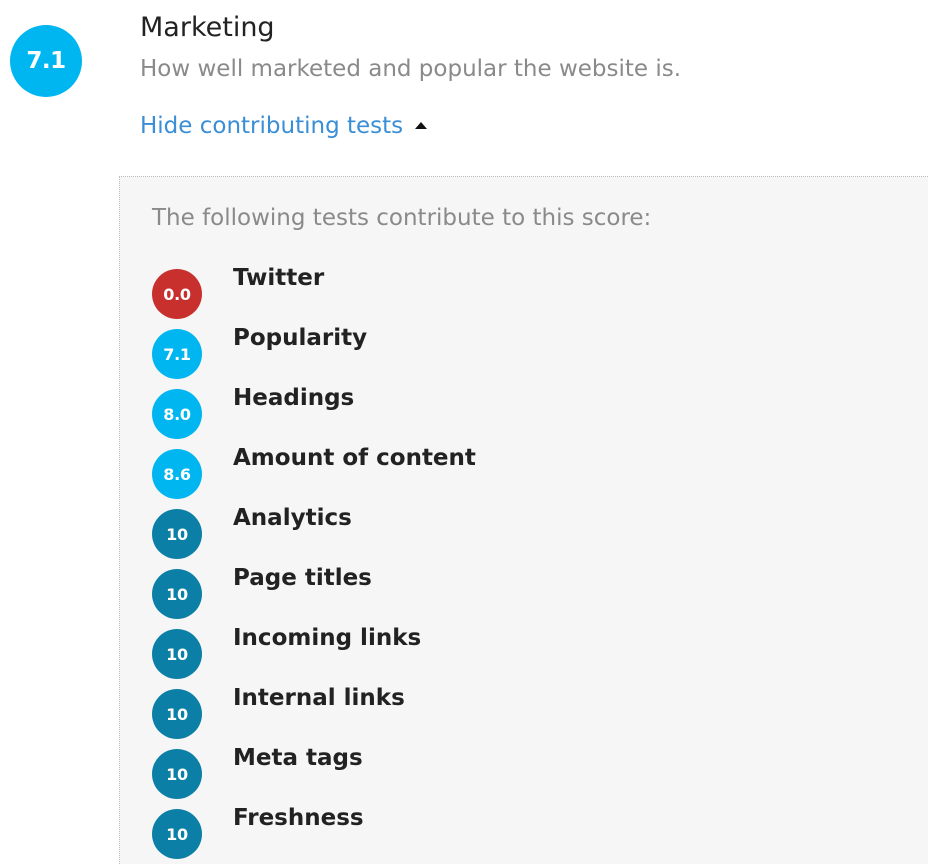 The width and height of the screenshot is (928, 864). Describe the element at coordinates (177, 294) in the screenshot. I see `test-score-badge: 0.0` at that location.